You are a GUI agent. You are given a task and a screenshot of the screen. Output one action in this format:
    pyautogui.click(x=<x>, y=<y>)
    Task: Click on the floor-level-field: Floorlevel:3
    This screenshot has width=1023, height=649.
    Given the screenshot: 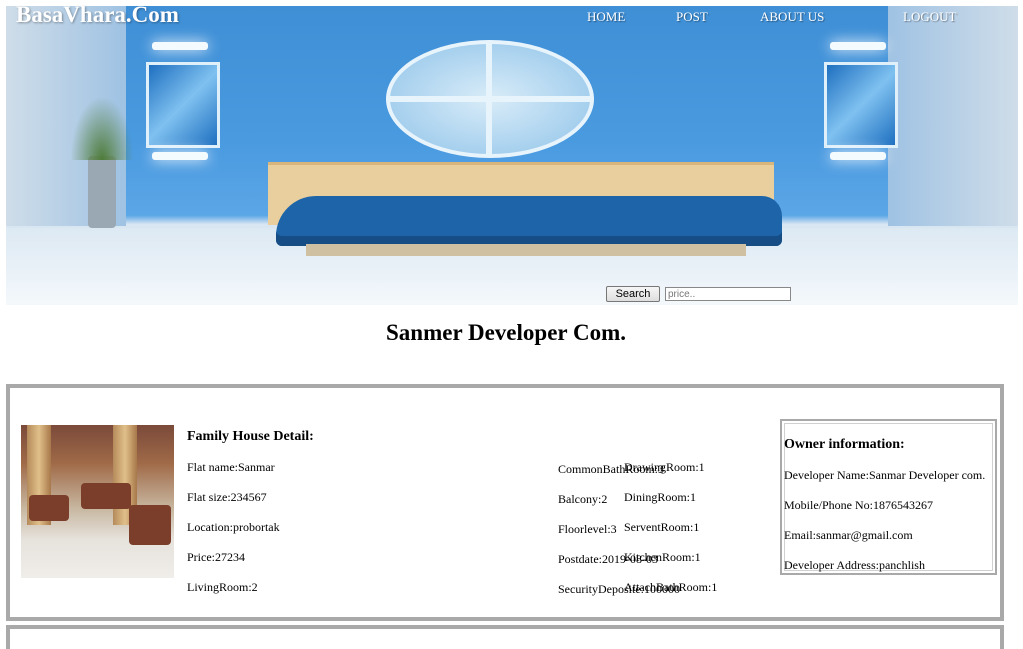 What is the action you would take?
    pyautogui.click(x=587, y=529)
    